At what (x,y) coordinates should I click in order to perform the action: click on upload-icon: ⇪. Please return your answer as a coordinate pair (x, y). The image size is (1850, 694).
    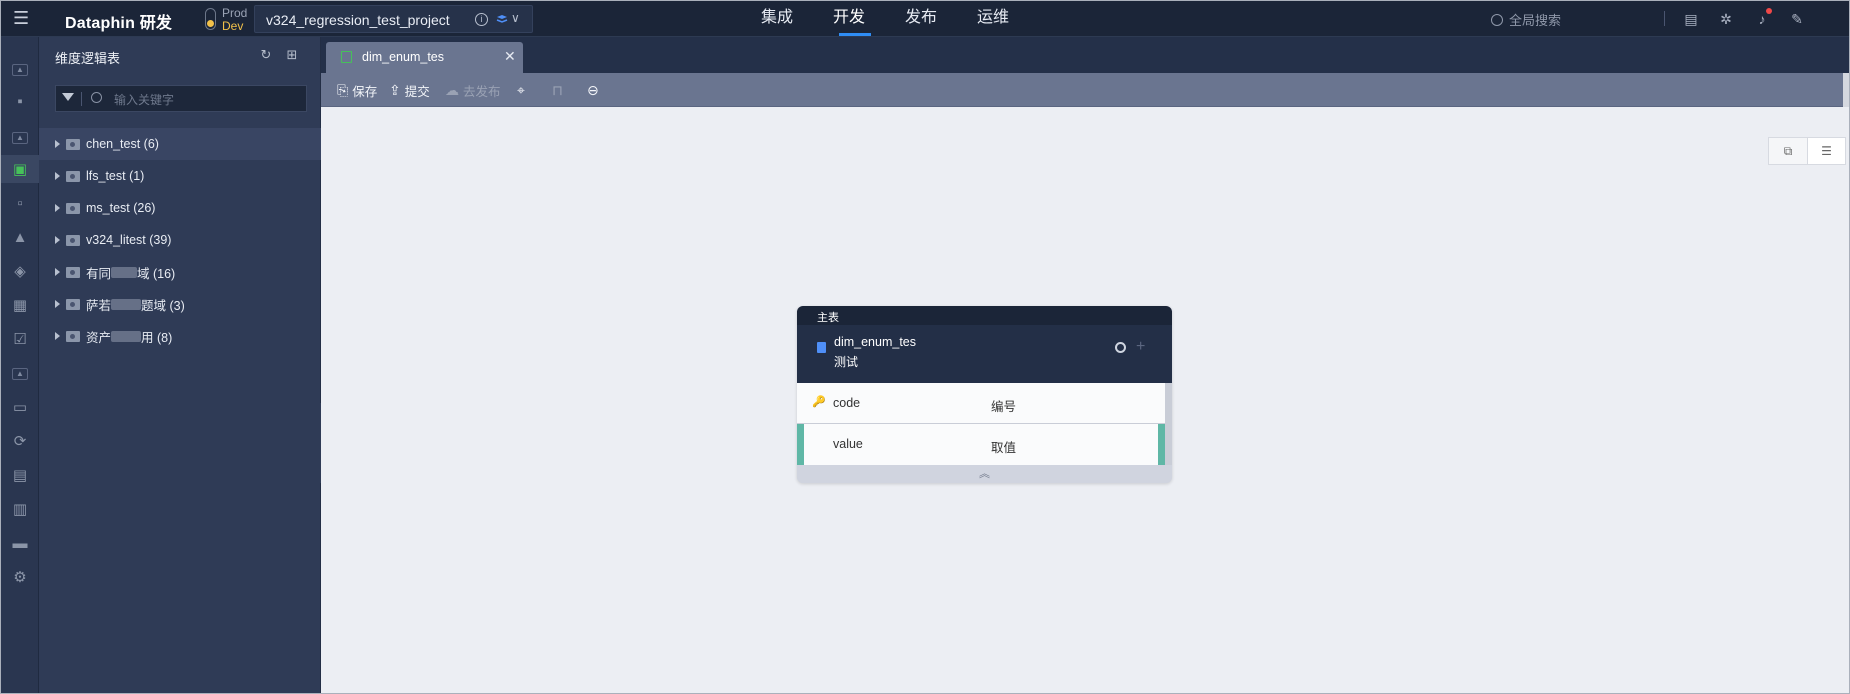
    Looking at the image, I should click on (395, 89).